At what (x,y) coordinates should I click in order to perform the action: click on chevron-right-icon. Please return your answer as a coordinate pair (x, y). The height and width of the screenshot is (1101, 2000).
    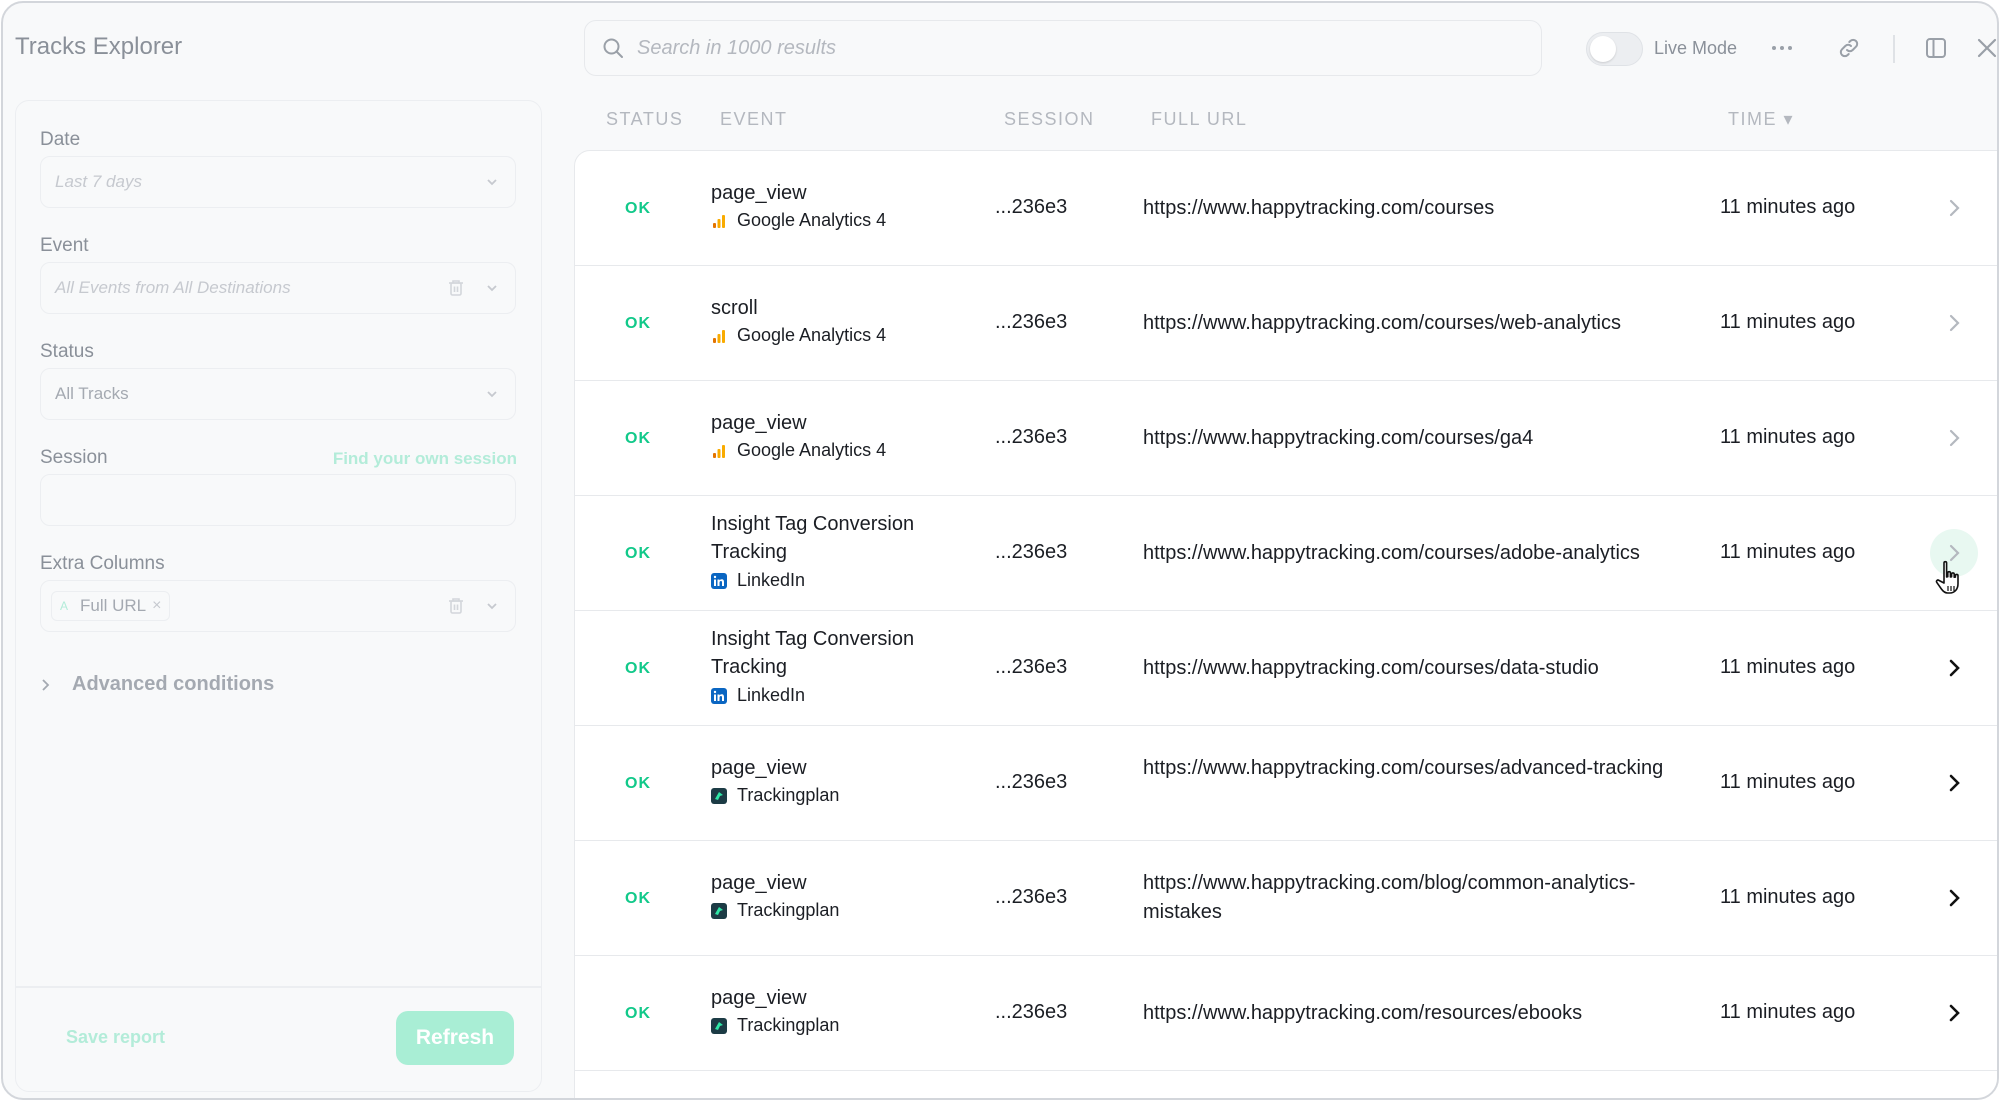
    Looking at the image, I should click on (49, 685).